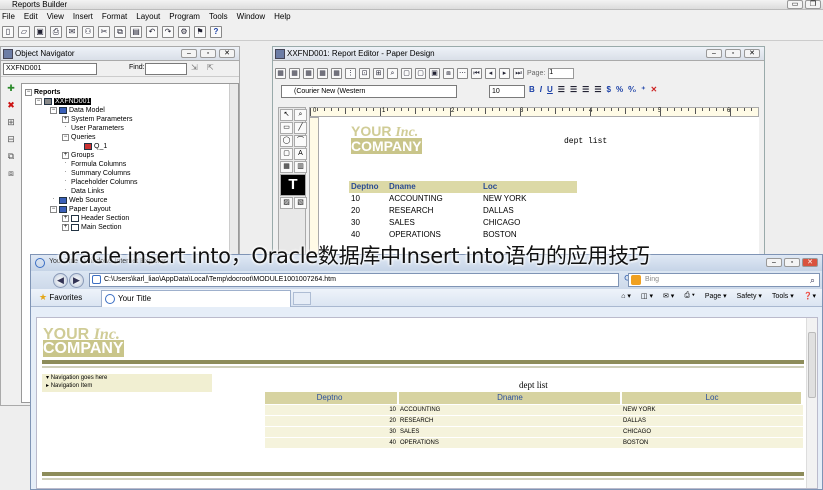  I want to click on zoom-icon: ⌕, so click(392, 73).